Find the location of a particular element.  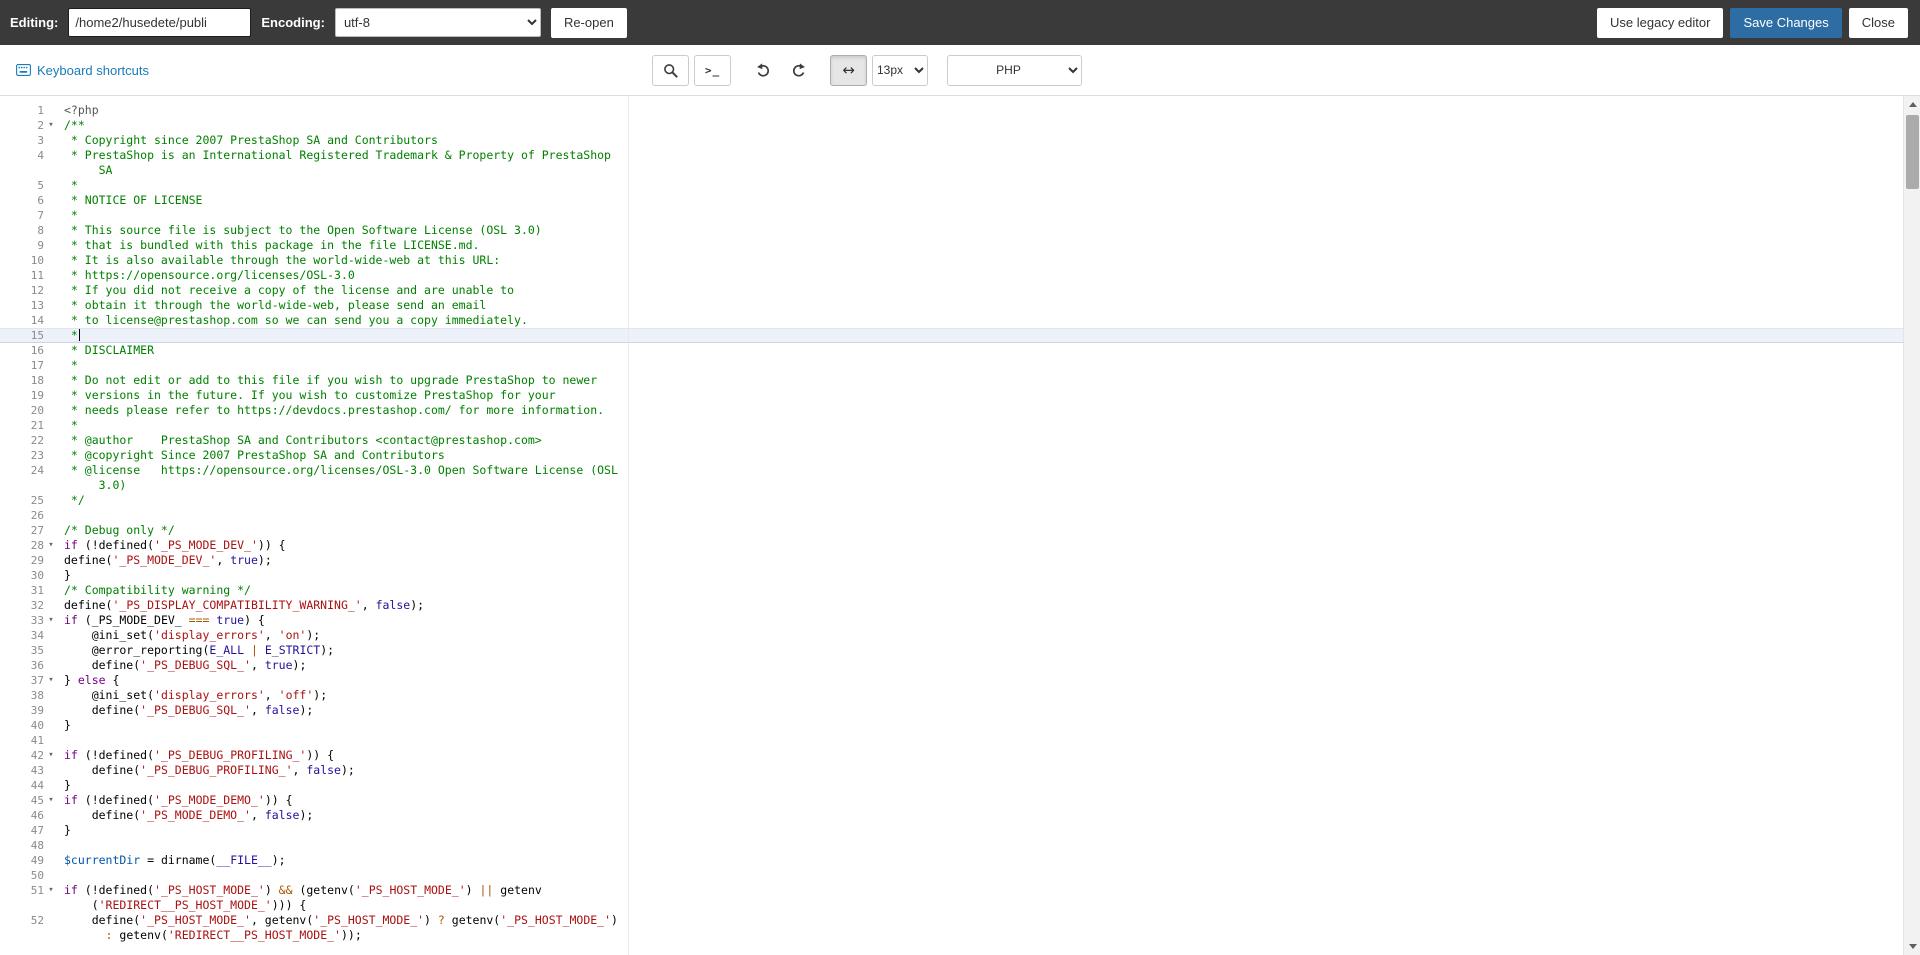

line-number: 32 is located at coordinates (22, 605).